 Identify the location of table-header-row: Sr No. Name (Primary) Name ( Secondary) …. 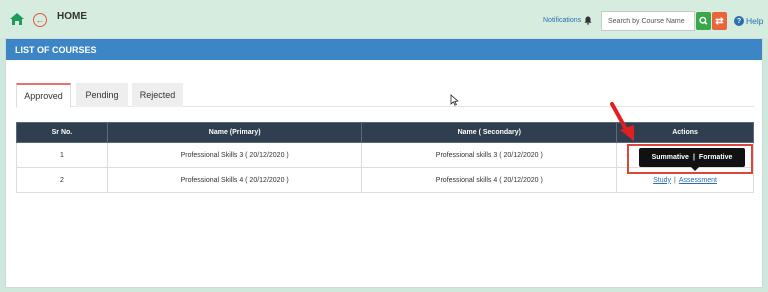
(385, 132).